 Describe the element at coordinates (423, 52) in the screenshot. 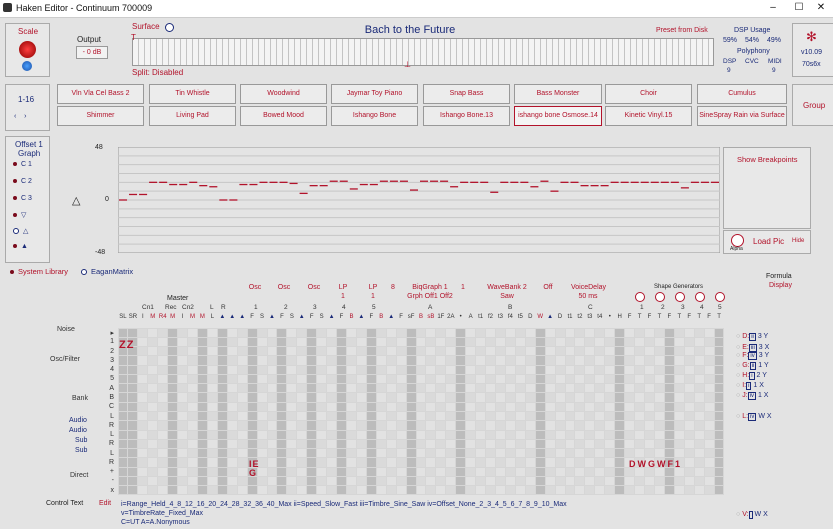

I see `surface-keyboard` at that location.